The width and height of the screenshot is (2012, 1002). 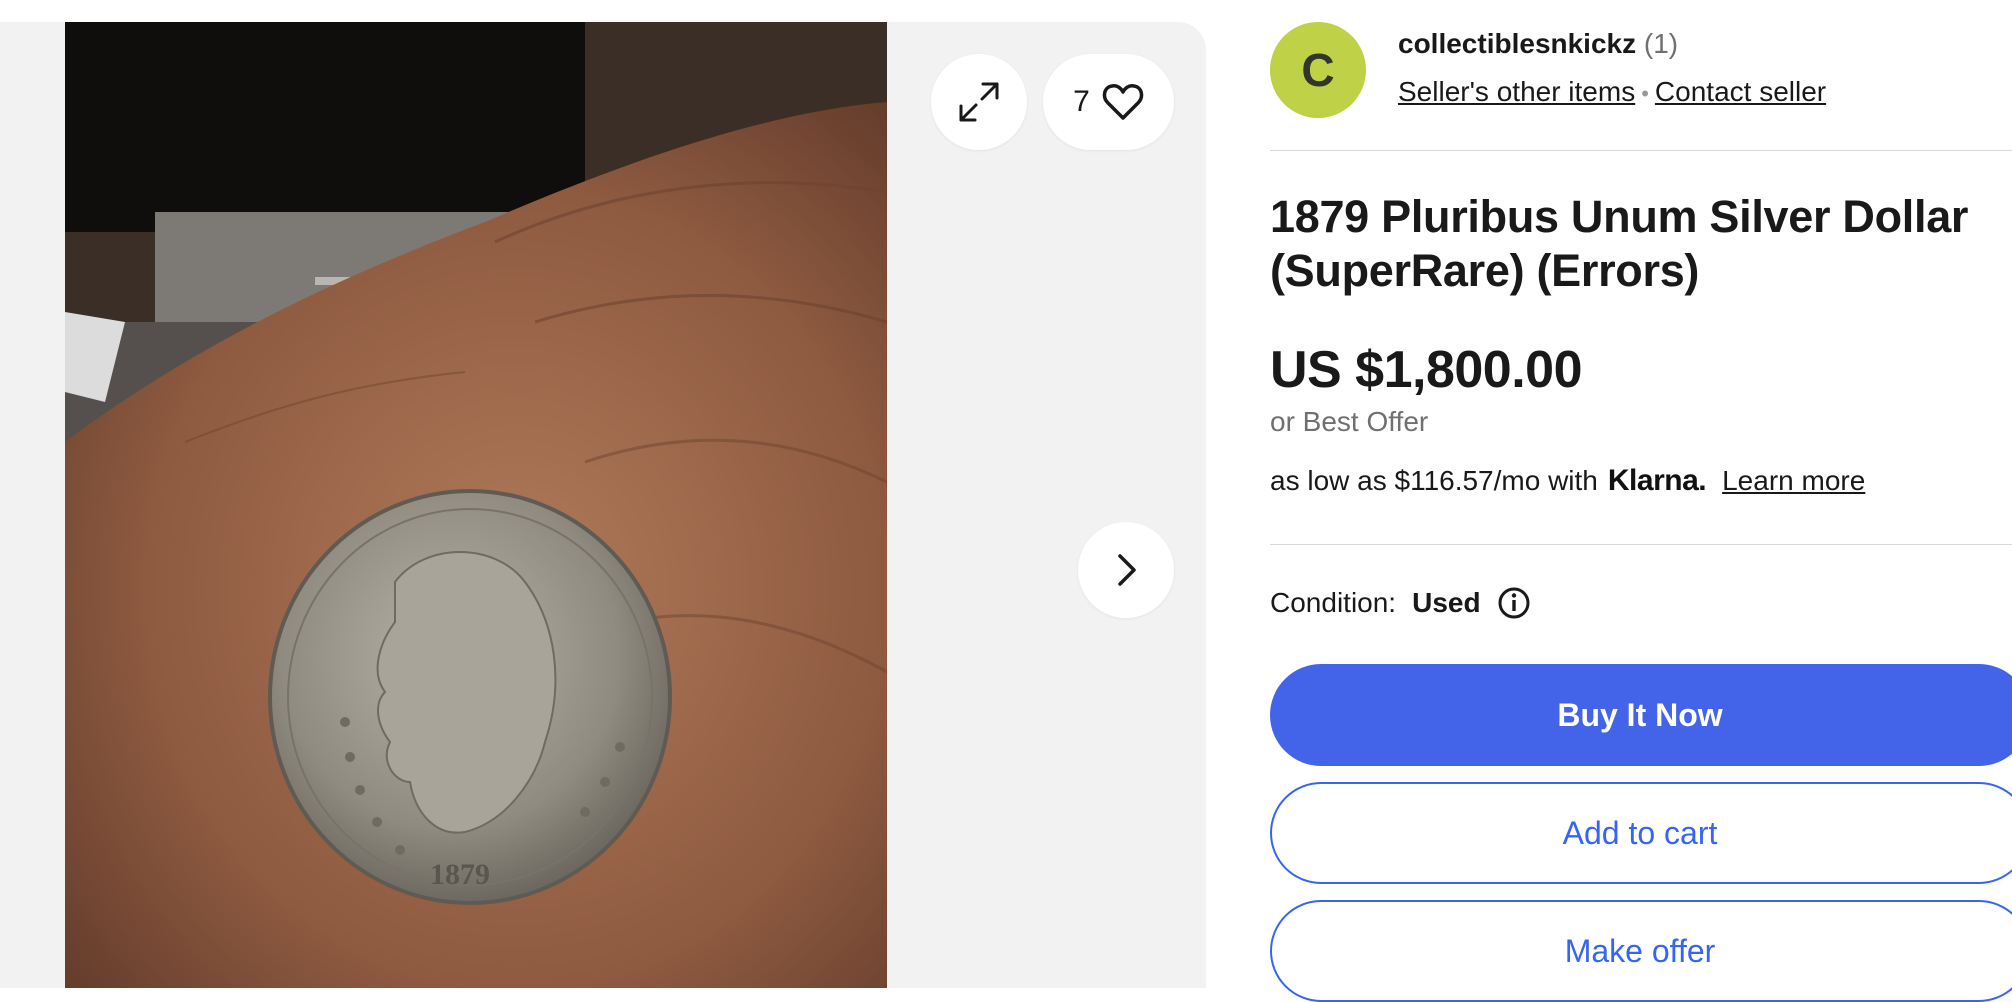 What do you see at coordinates (460, 874) in the screenshot?
I see `svg-text: 1879` at bounding box center [460, 874].